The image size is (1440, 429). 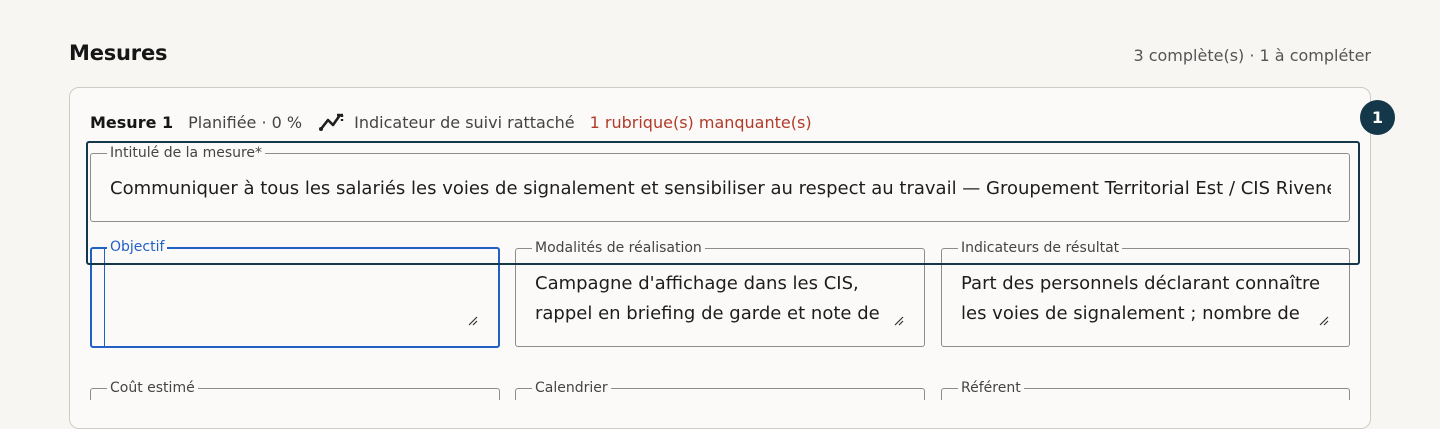 I want to click on calendrier-label: Calendrier, so click(x=571, y=388).